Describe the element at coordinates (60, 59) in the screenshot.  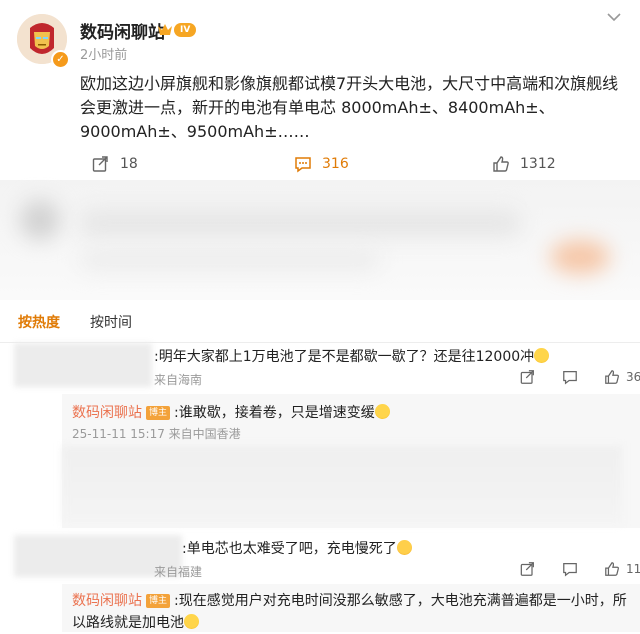
I see `verified-badge-icon: ✓` at that location.